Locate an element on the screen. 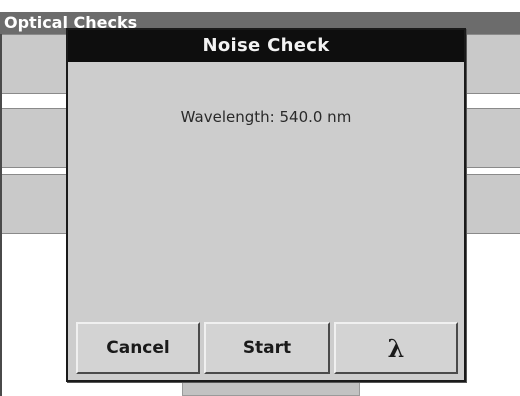 This screenshot has height=396, width=520. background-bottom-panel is located at coordinates (271, 388).